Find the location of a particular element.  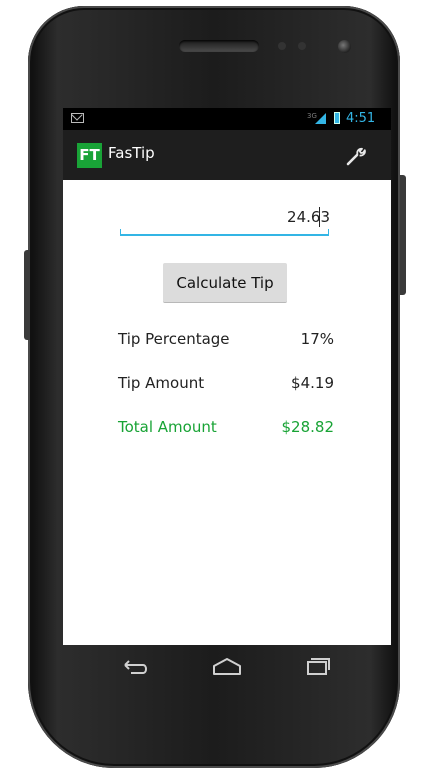

signal-icon is located at coordinates (320, 118).